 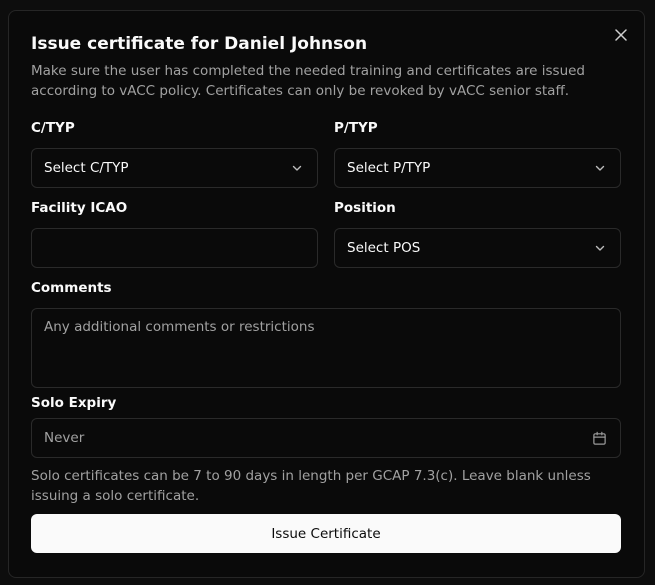 What do you see at coordinates (477, 168) in the screenshot?
I see `ptyp-select: Select P/TYP` at bounding box center [477, 168].